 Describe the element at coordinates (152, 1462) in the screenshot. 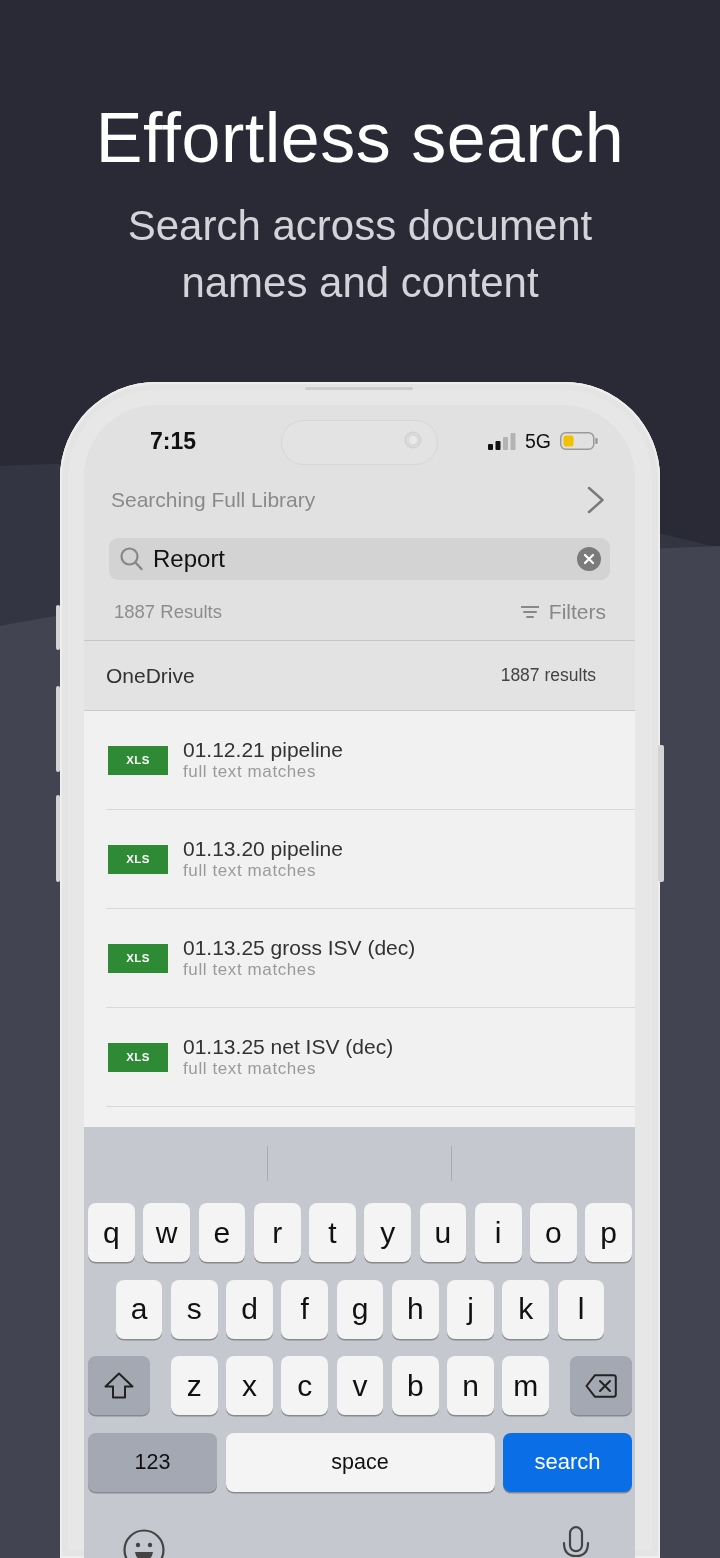

I see `numbers-key: 123` at that location.